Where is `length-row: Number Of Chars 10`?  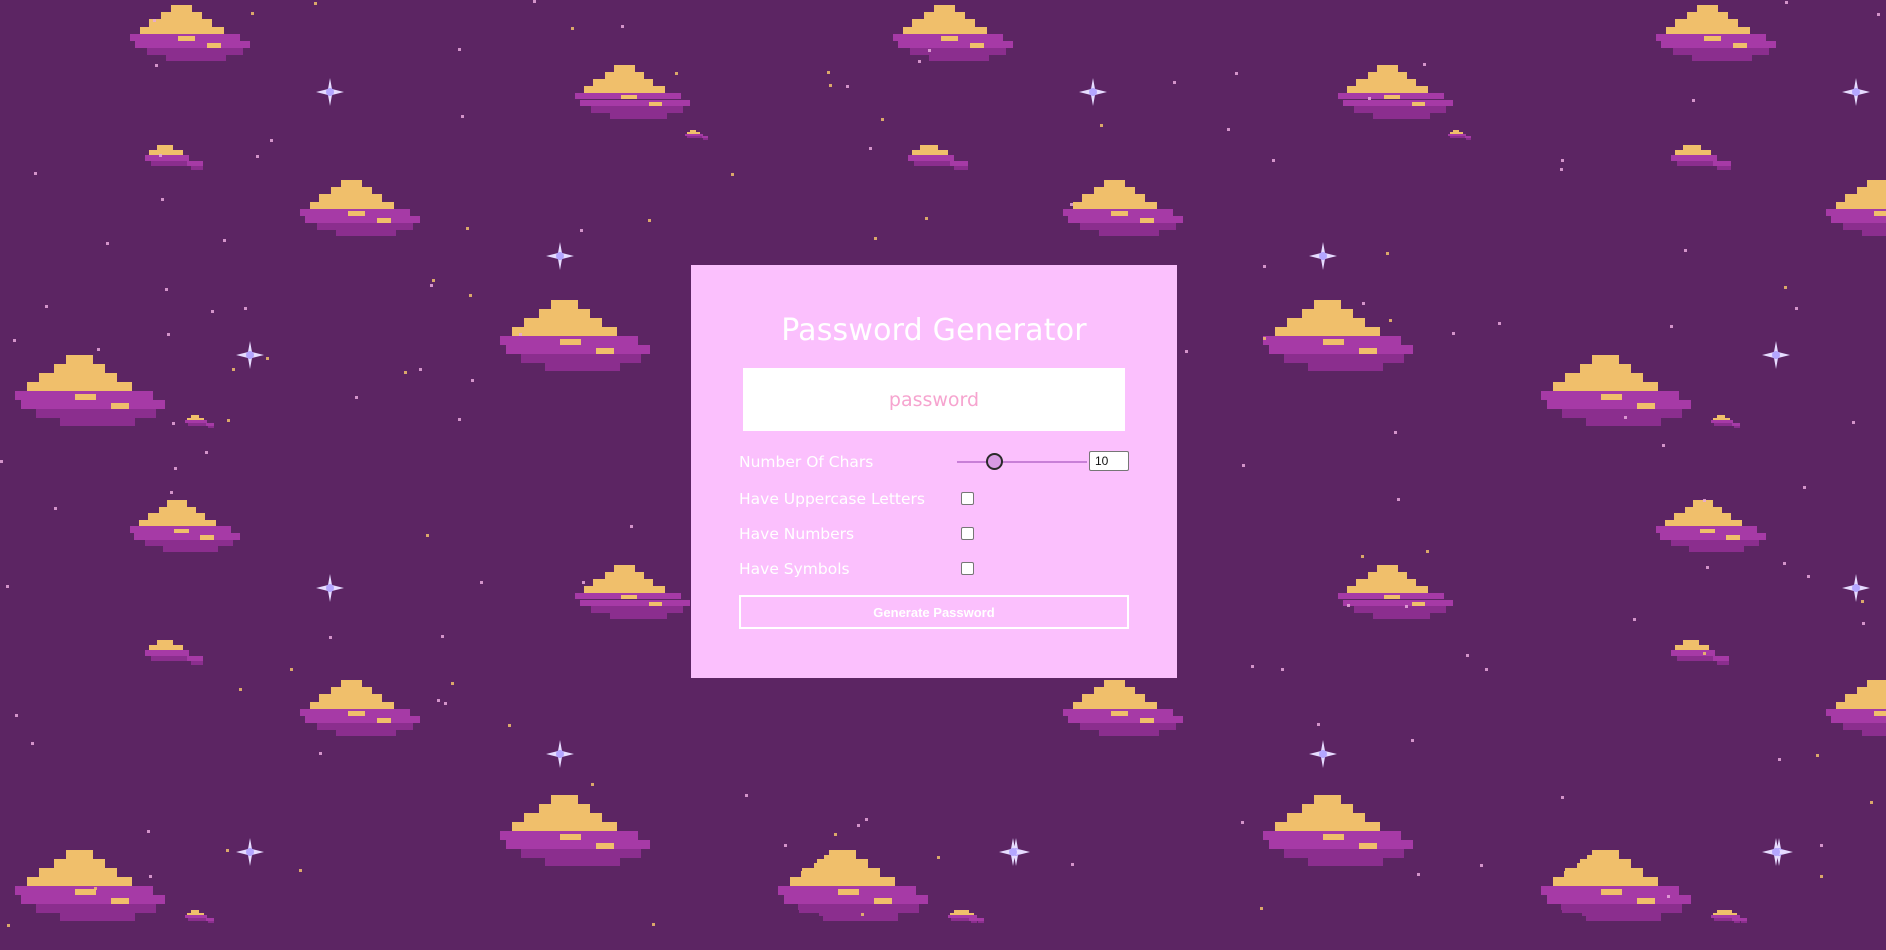
length-row: Number Of Chars 10 is located at coordinates (934, 462).